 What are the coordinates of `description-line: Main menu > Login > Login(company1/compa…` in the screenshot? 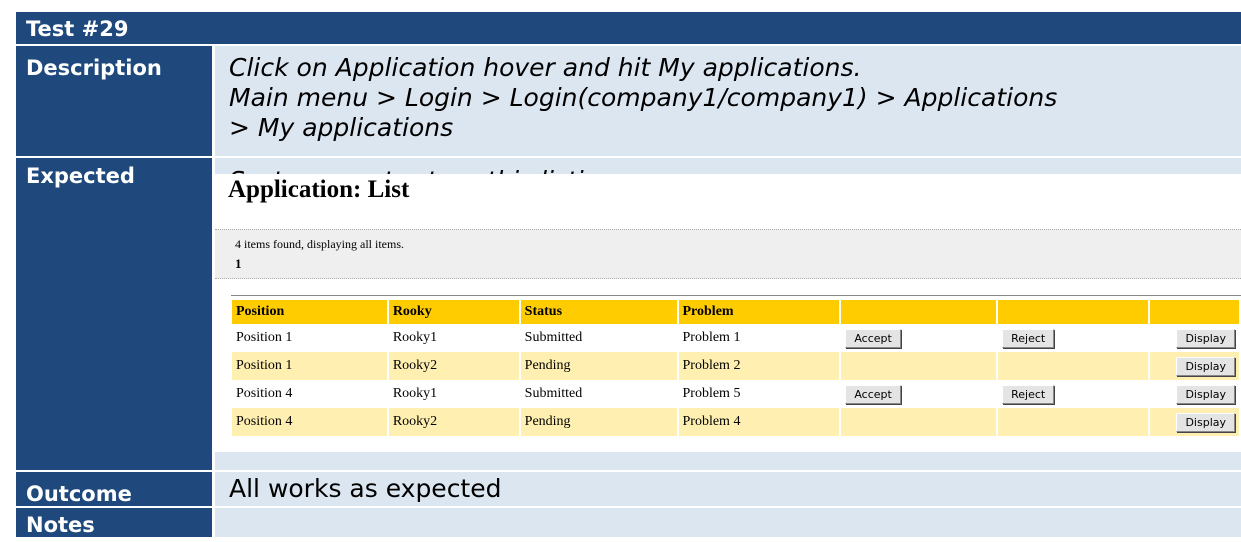 It's located at (643, 97).